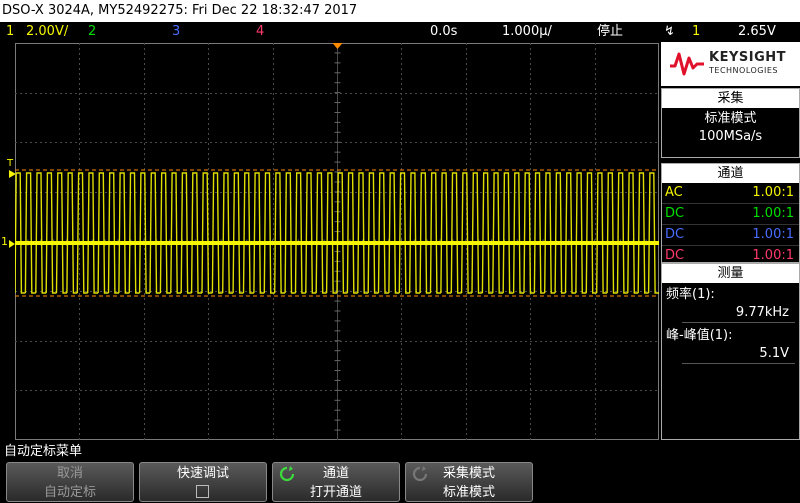  Describe the element at coordinates (687, 64) in the screenshot. I see `keysight-wave-icon` at that location.